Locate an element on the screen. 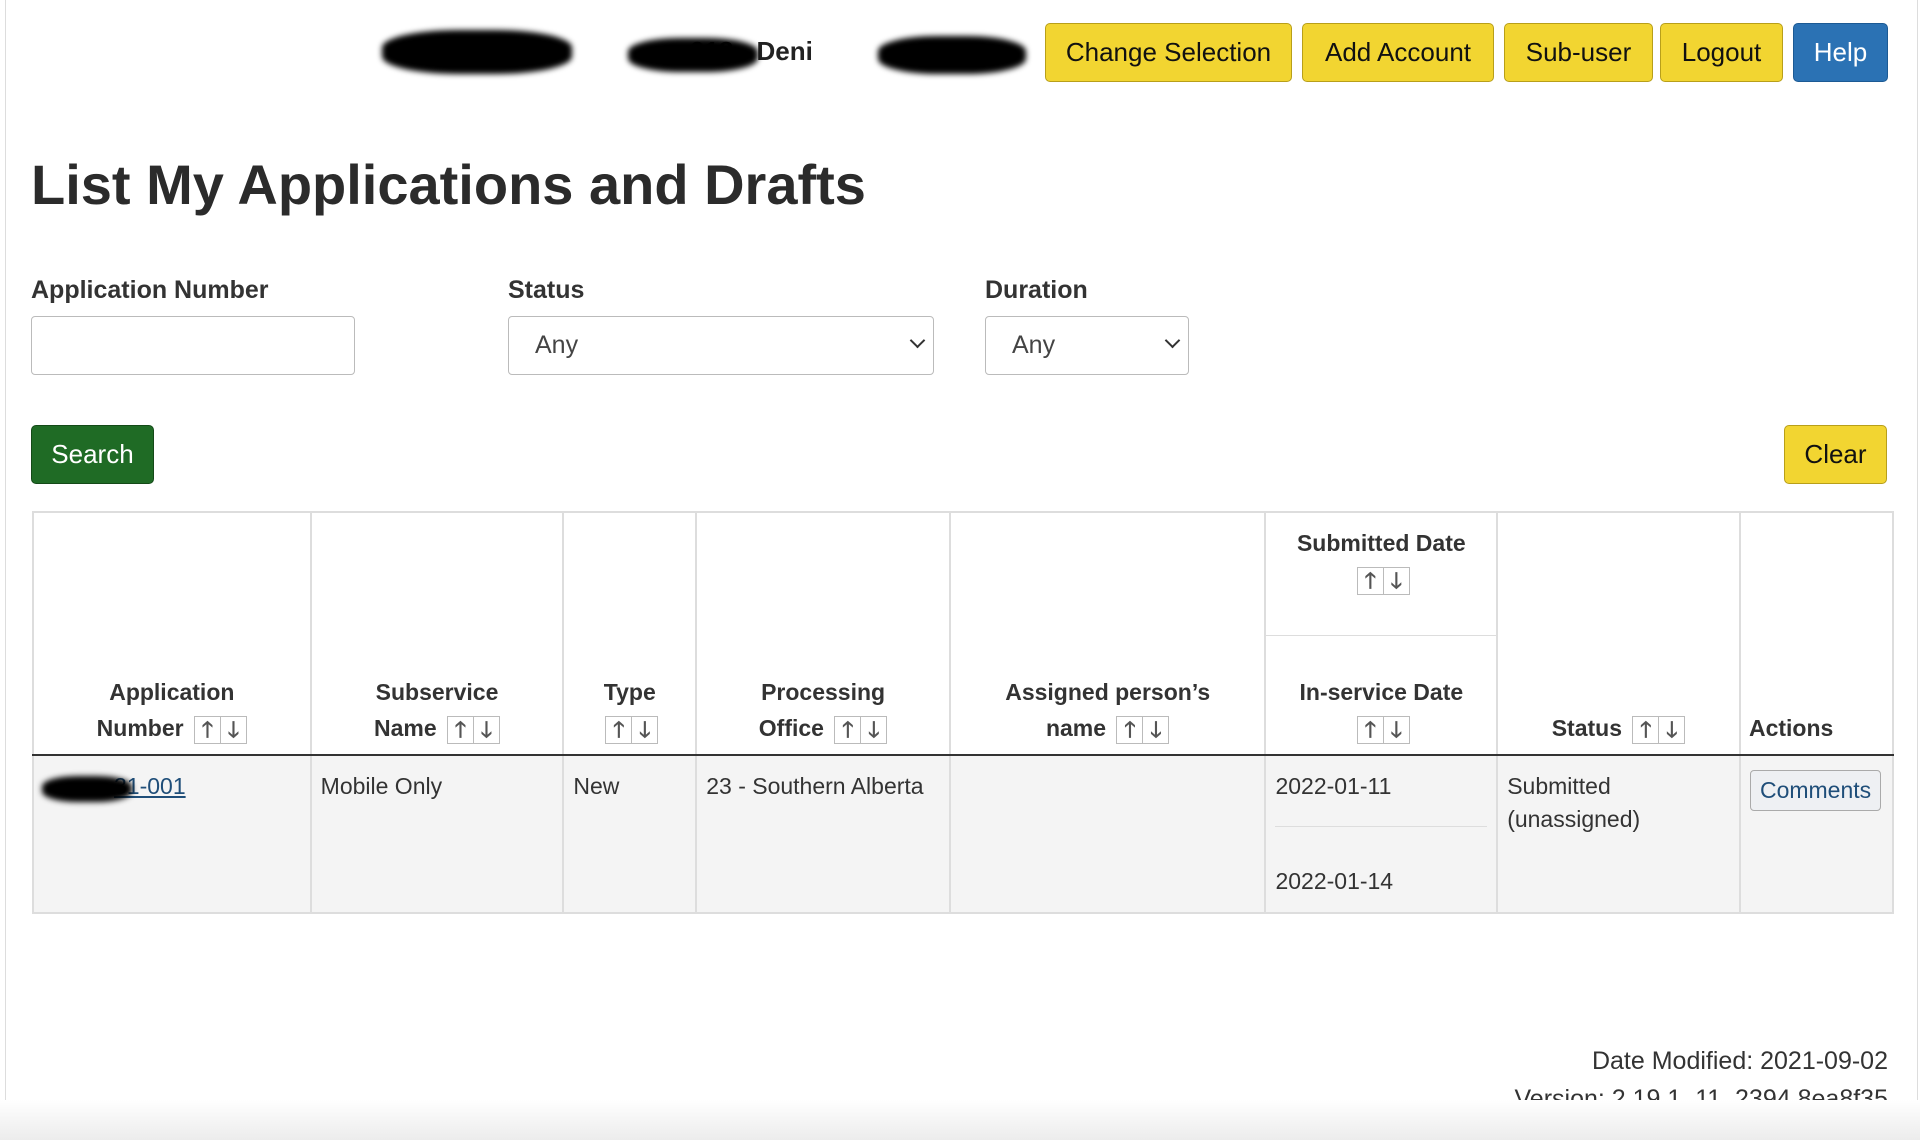 This screenshot has width=1920, height=1140. header-label: Number is located at coordinates (140, 728).